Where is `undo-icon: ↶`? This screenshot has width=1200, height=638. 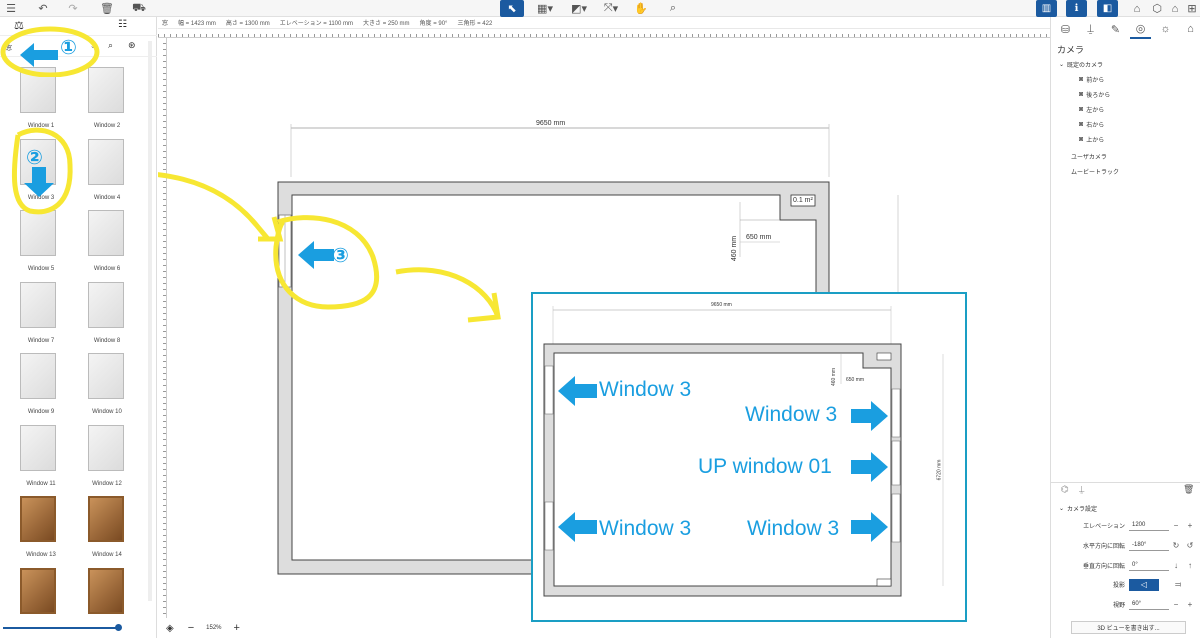
undo-icon: ↶ is located at coordinates (43, 8).